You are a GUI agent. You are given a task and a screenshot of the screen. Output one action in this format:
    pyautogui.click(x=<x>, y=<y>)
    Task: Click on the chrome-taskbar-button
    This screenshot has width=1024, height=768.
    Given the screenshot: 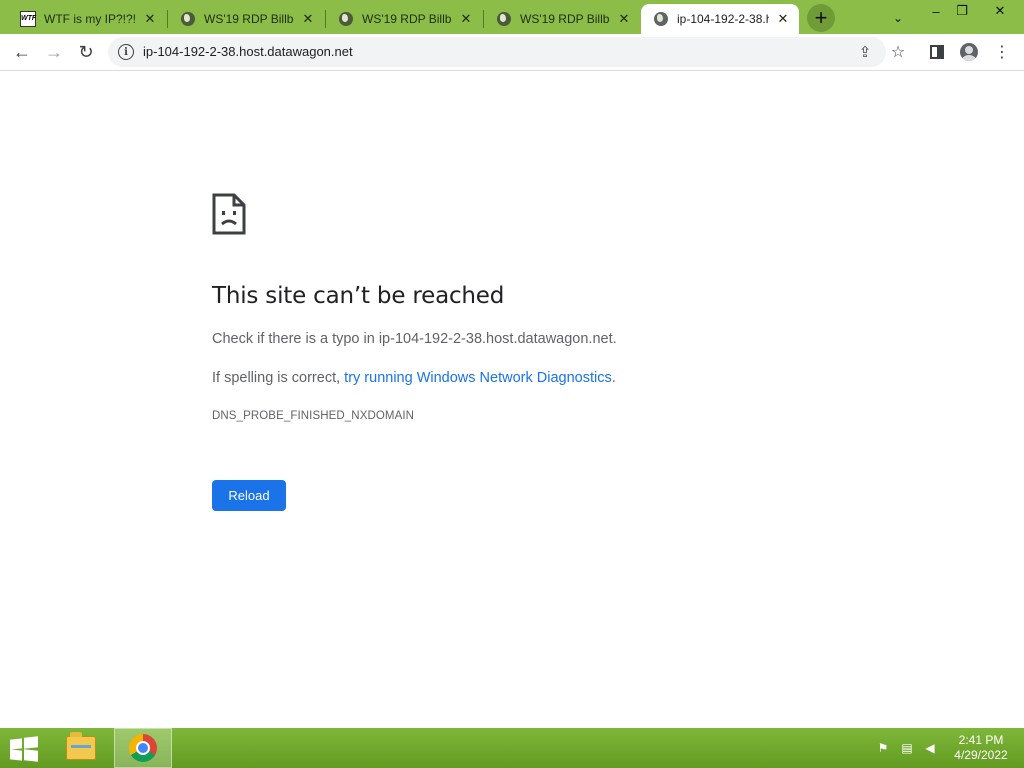 What is the action you would take?
    pyautogui.click(x=143, y=748)
    